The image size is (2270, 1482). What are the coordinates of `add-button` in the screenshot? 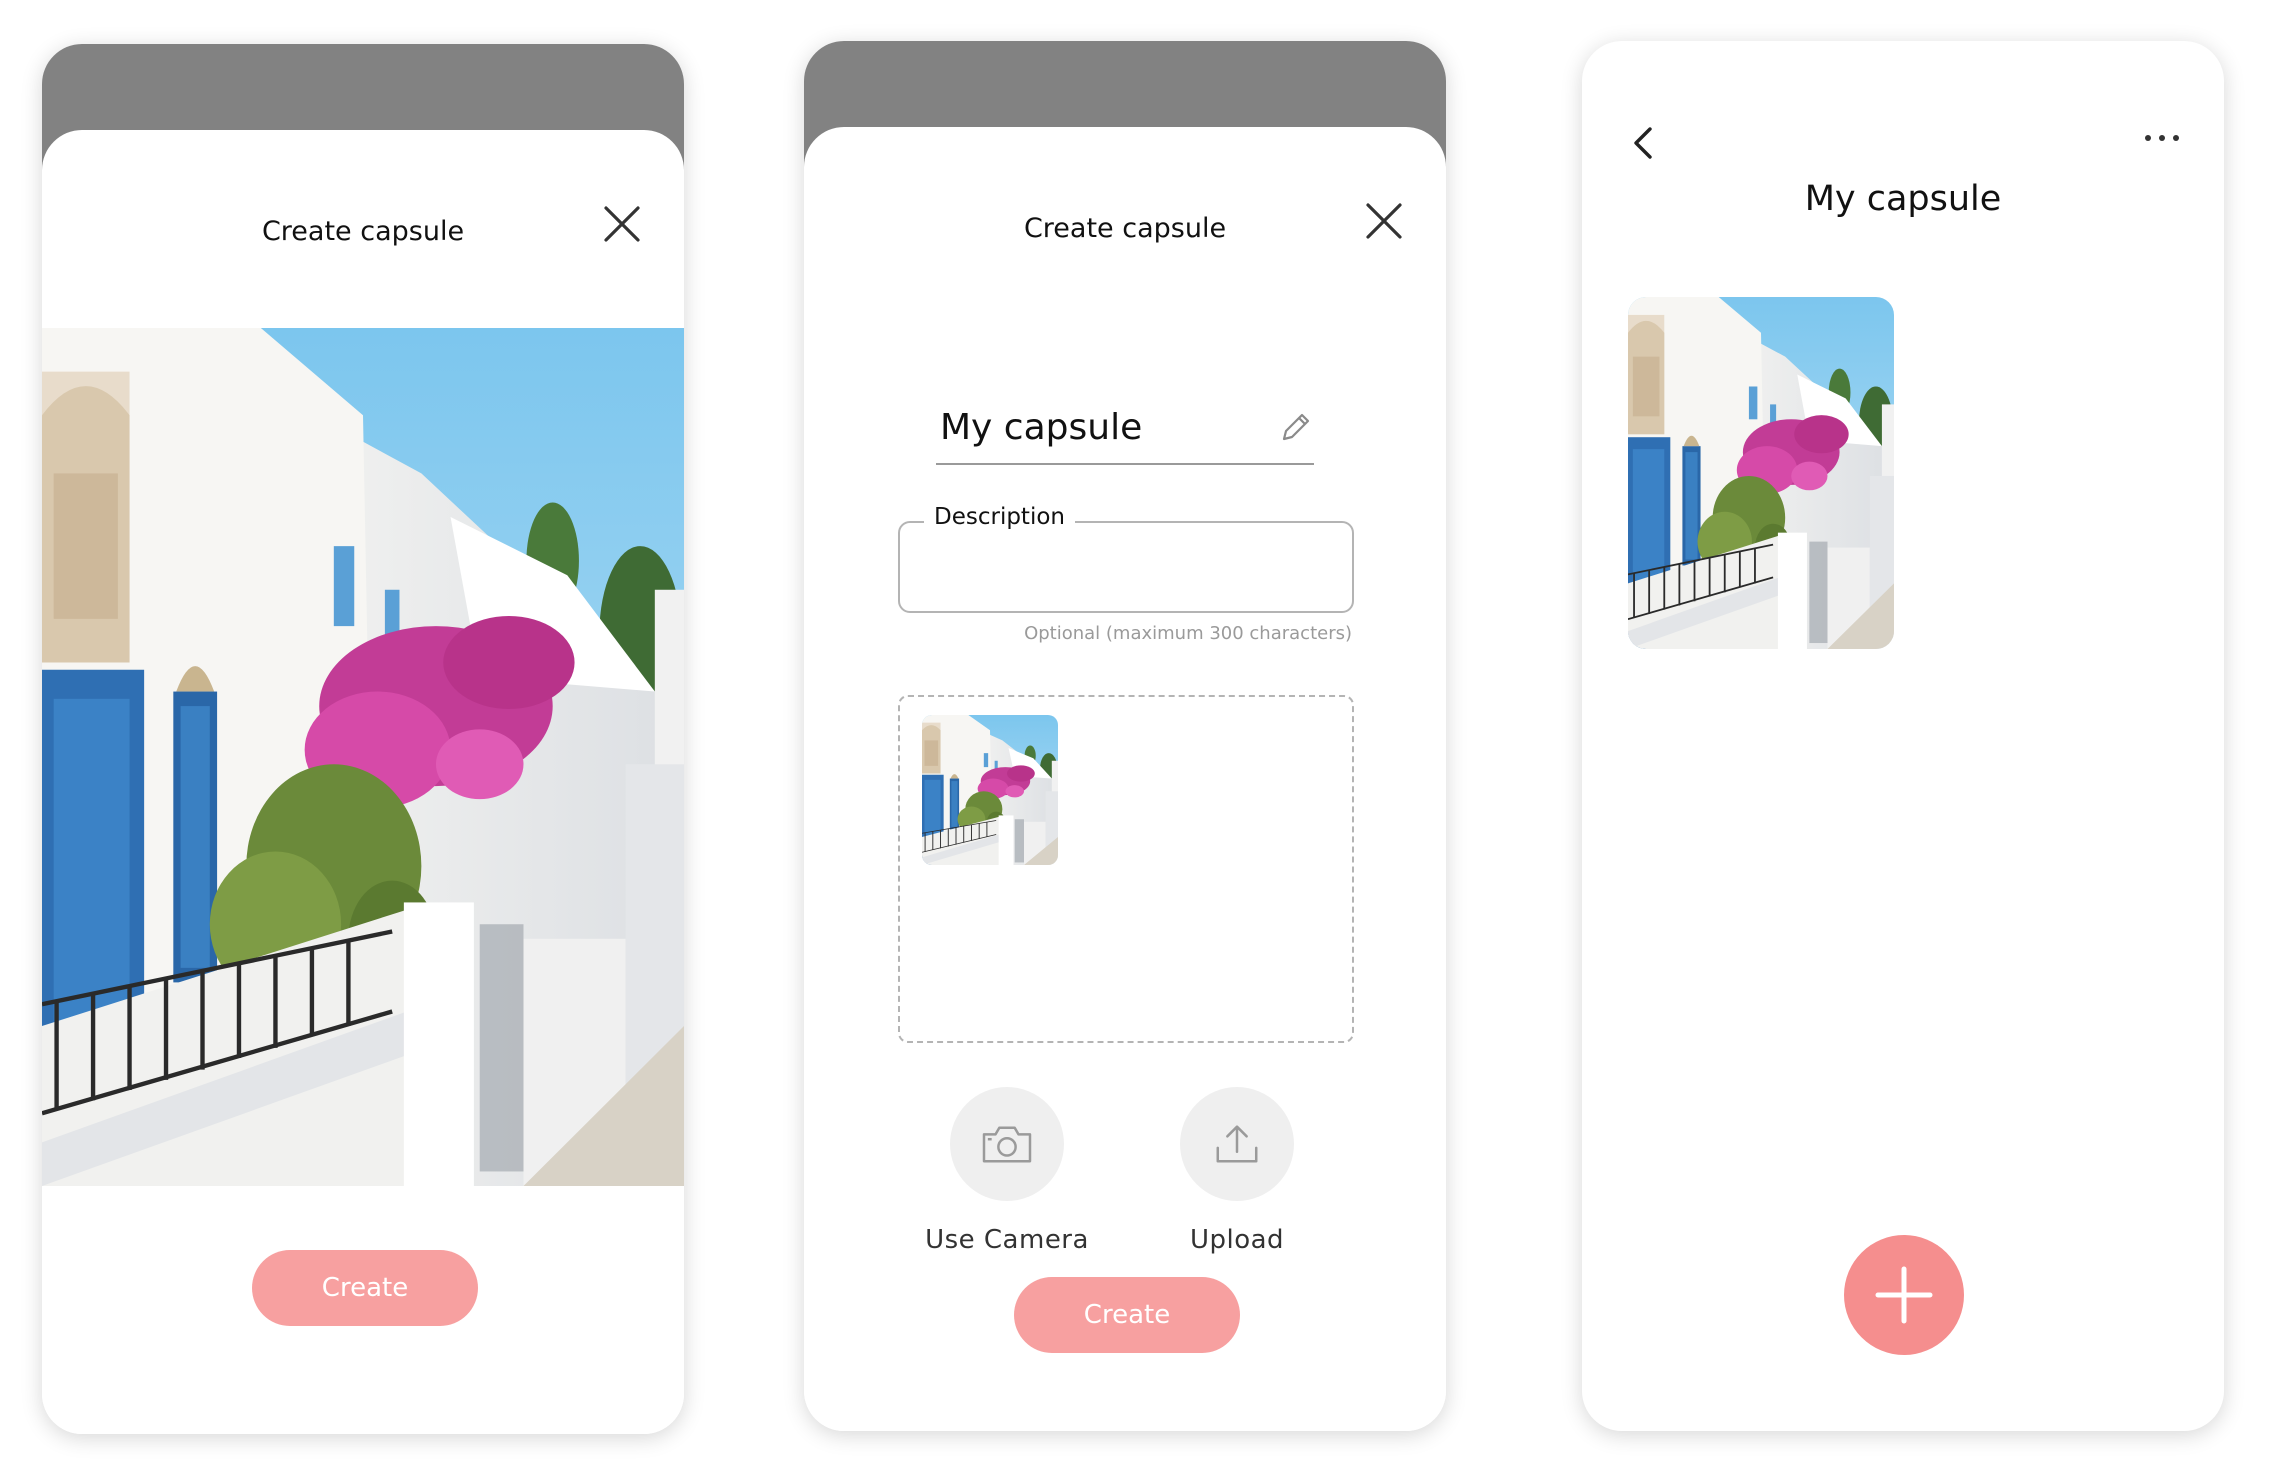 It's located at (1904, 1295).